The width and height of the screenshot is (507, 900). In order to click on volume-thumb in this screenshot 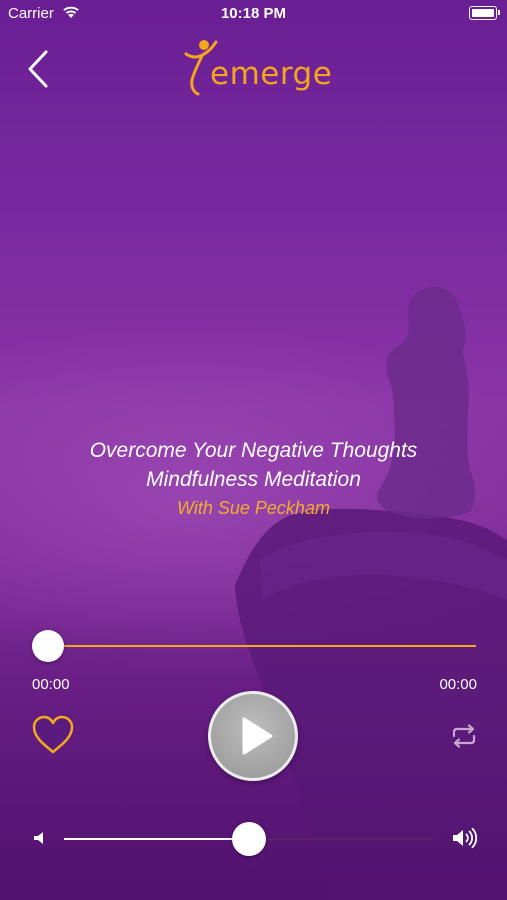, I will do `click(249, 839)`.